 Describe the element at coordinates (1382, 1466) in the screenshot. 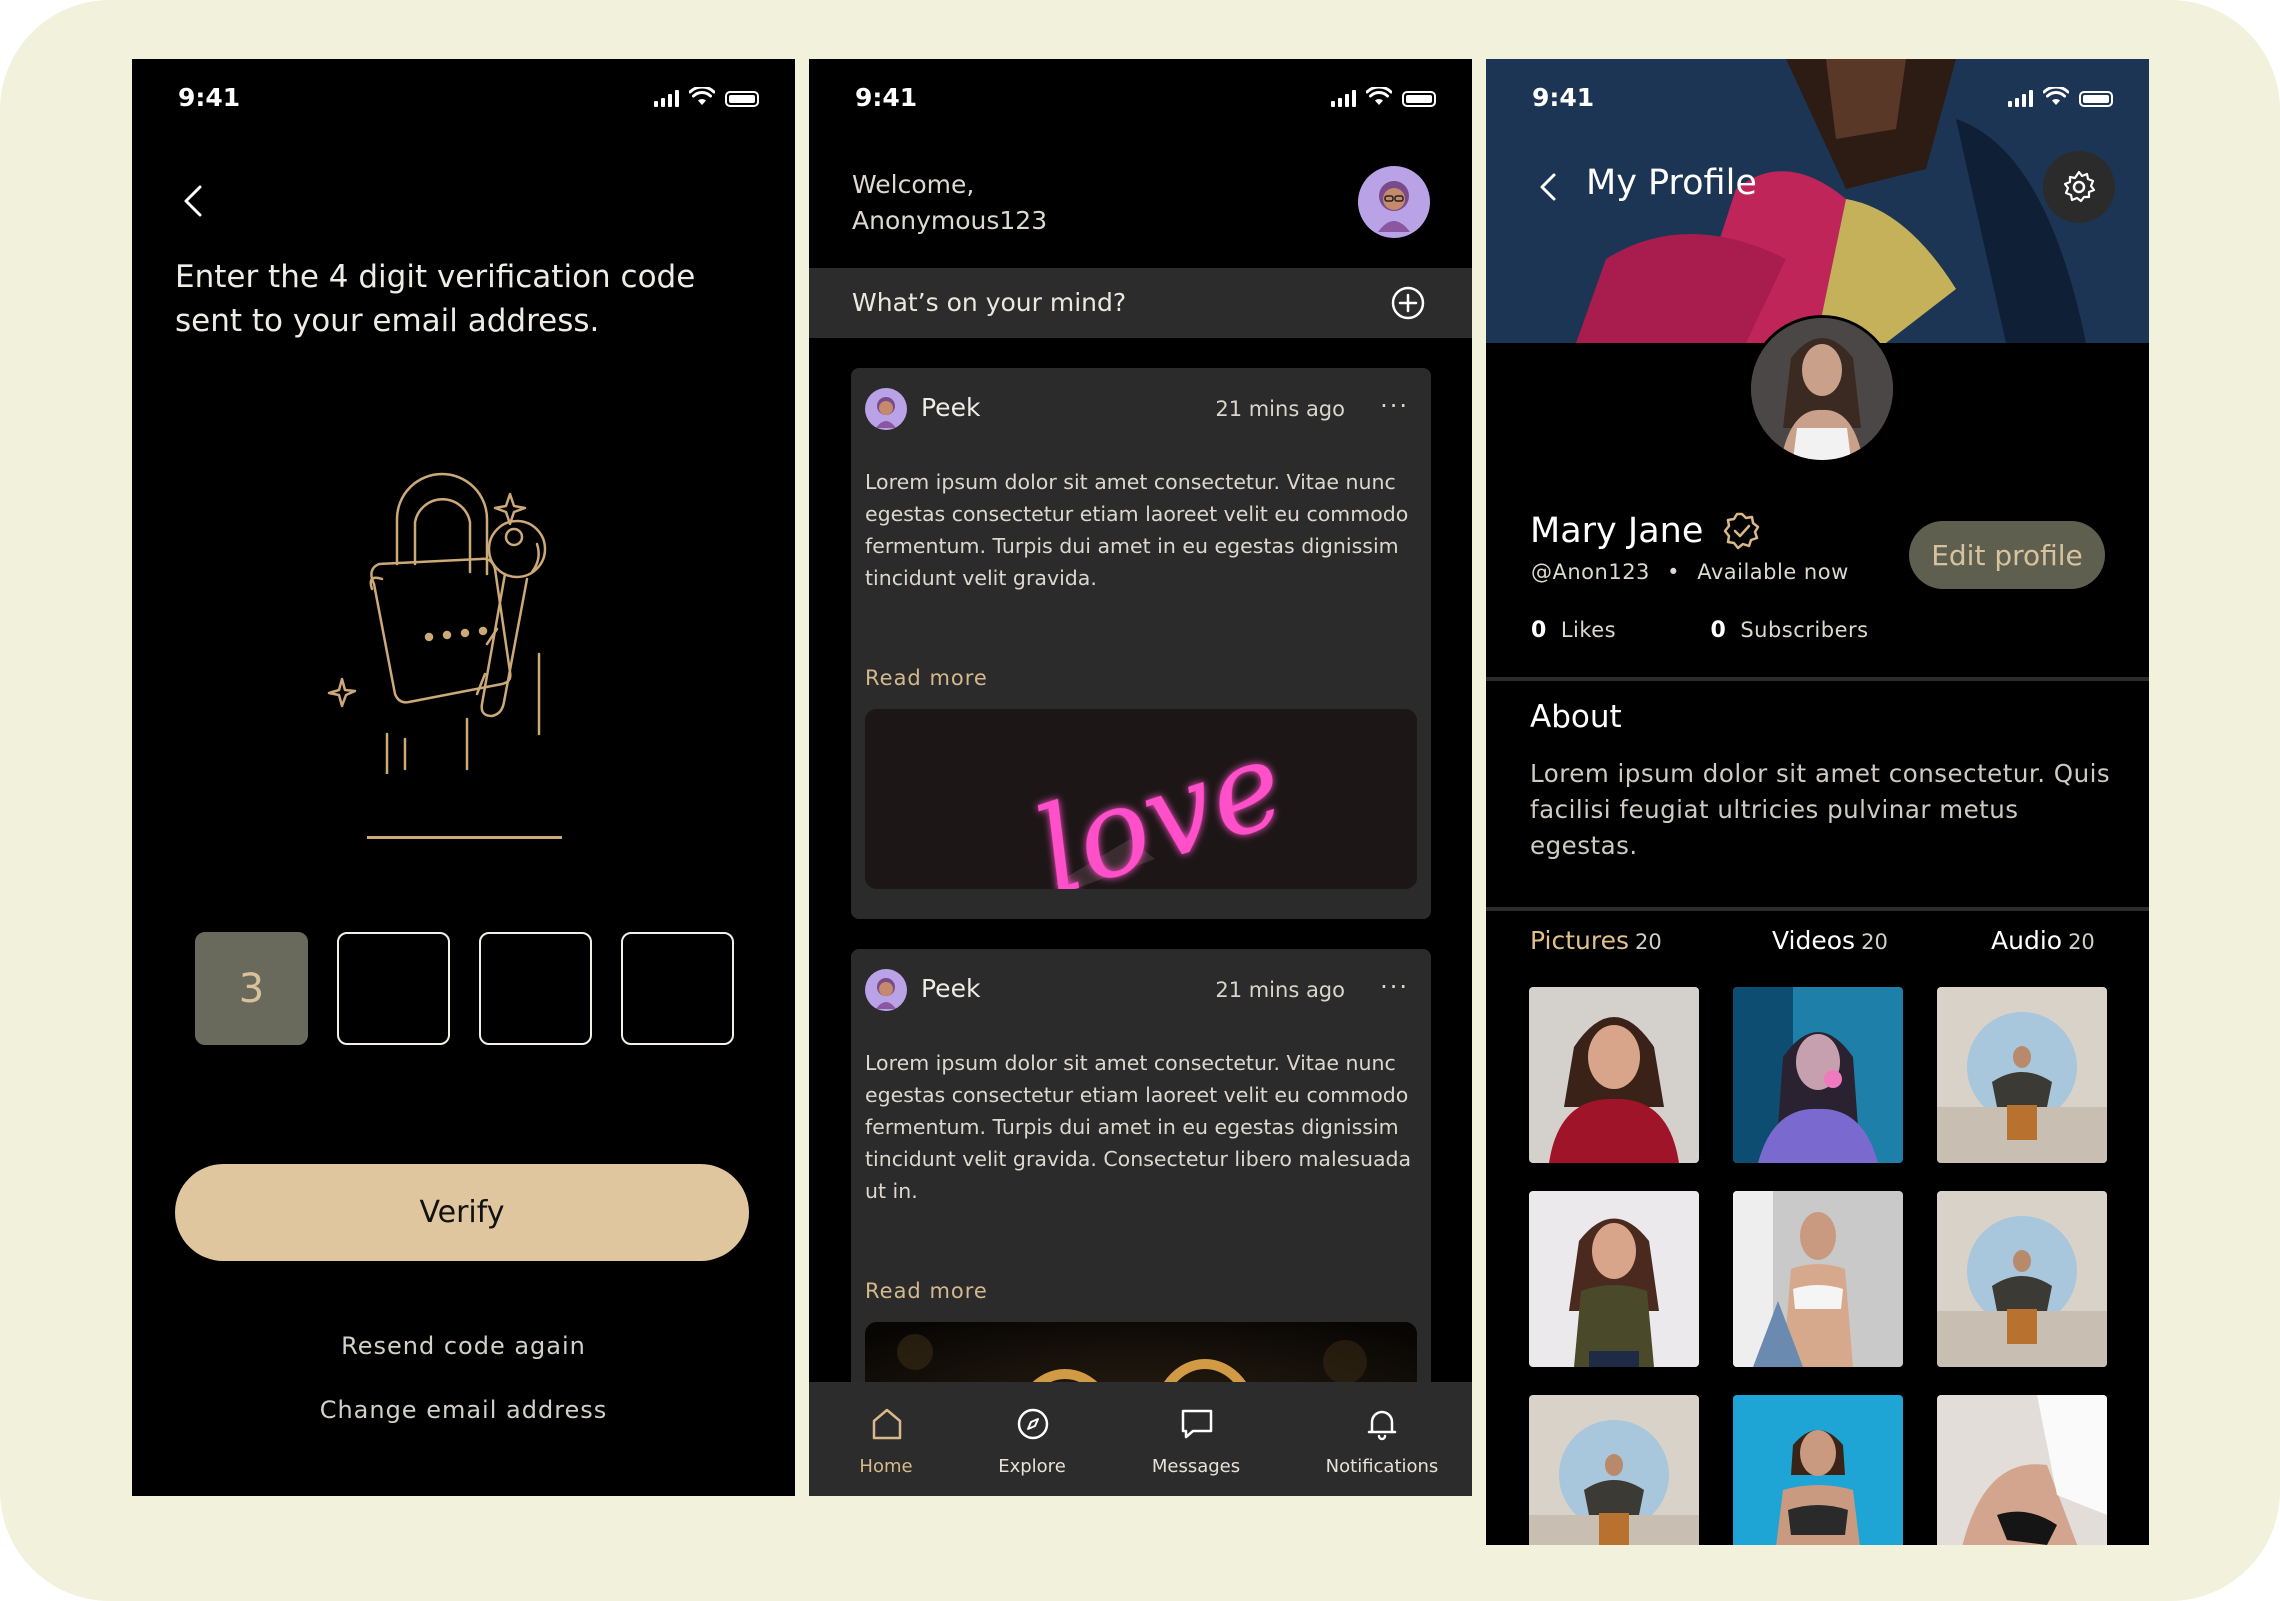

I see `tab-label: Notifications` at that location.